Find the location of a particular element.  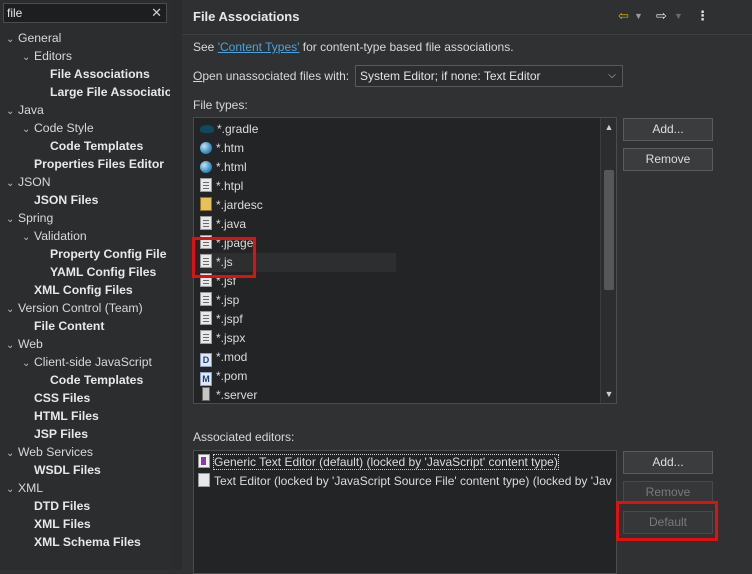

back-dropdown-icon: ▼ is located at coordinates (638, 16).